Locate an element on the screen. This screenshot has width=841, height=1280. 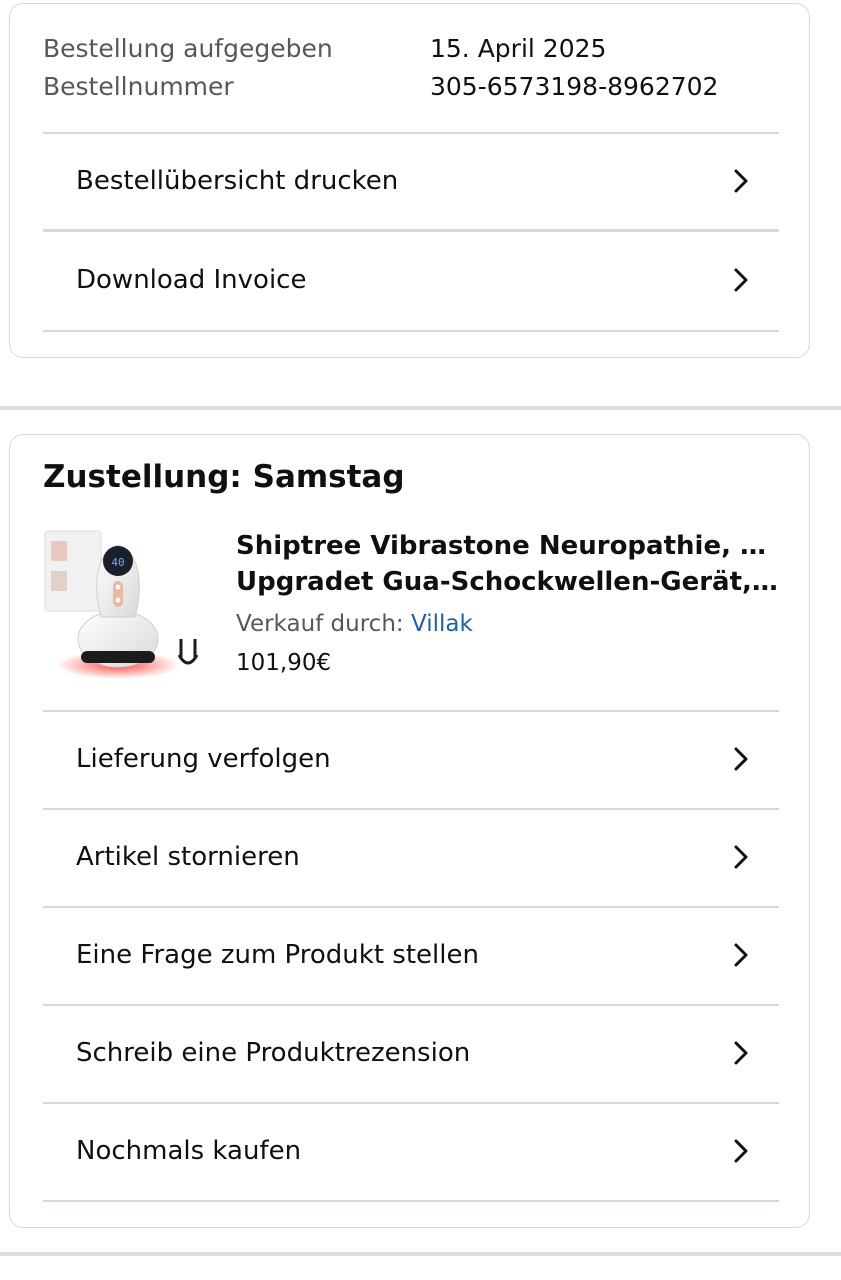
product-title-line: Shiptree Vibrastone Neuropathie, 5.0 is located at coordinates (510, 546).